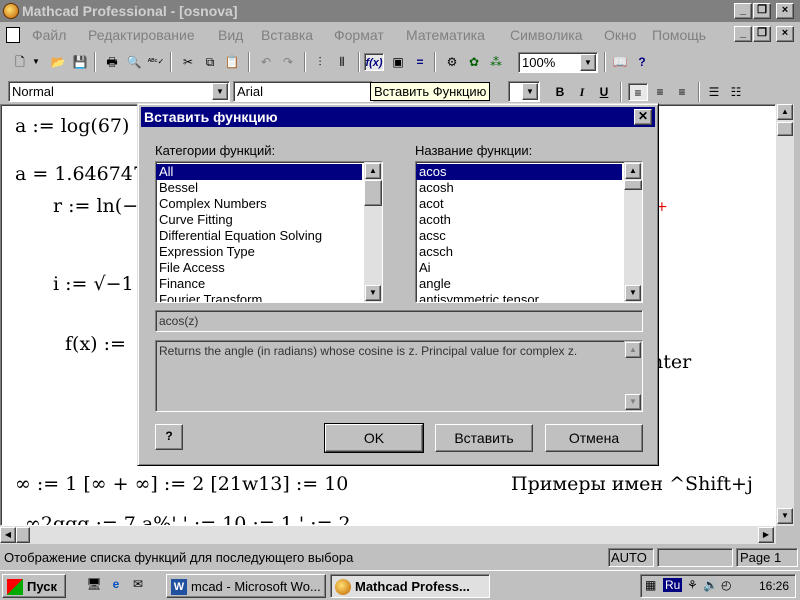  Describe the element at coordinates (36, 62) in the screenshot. I see `new-dropdown-icon: ▼` at that location.